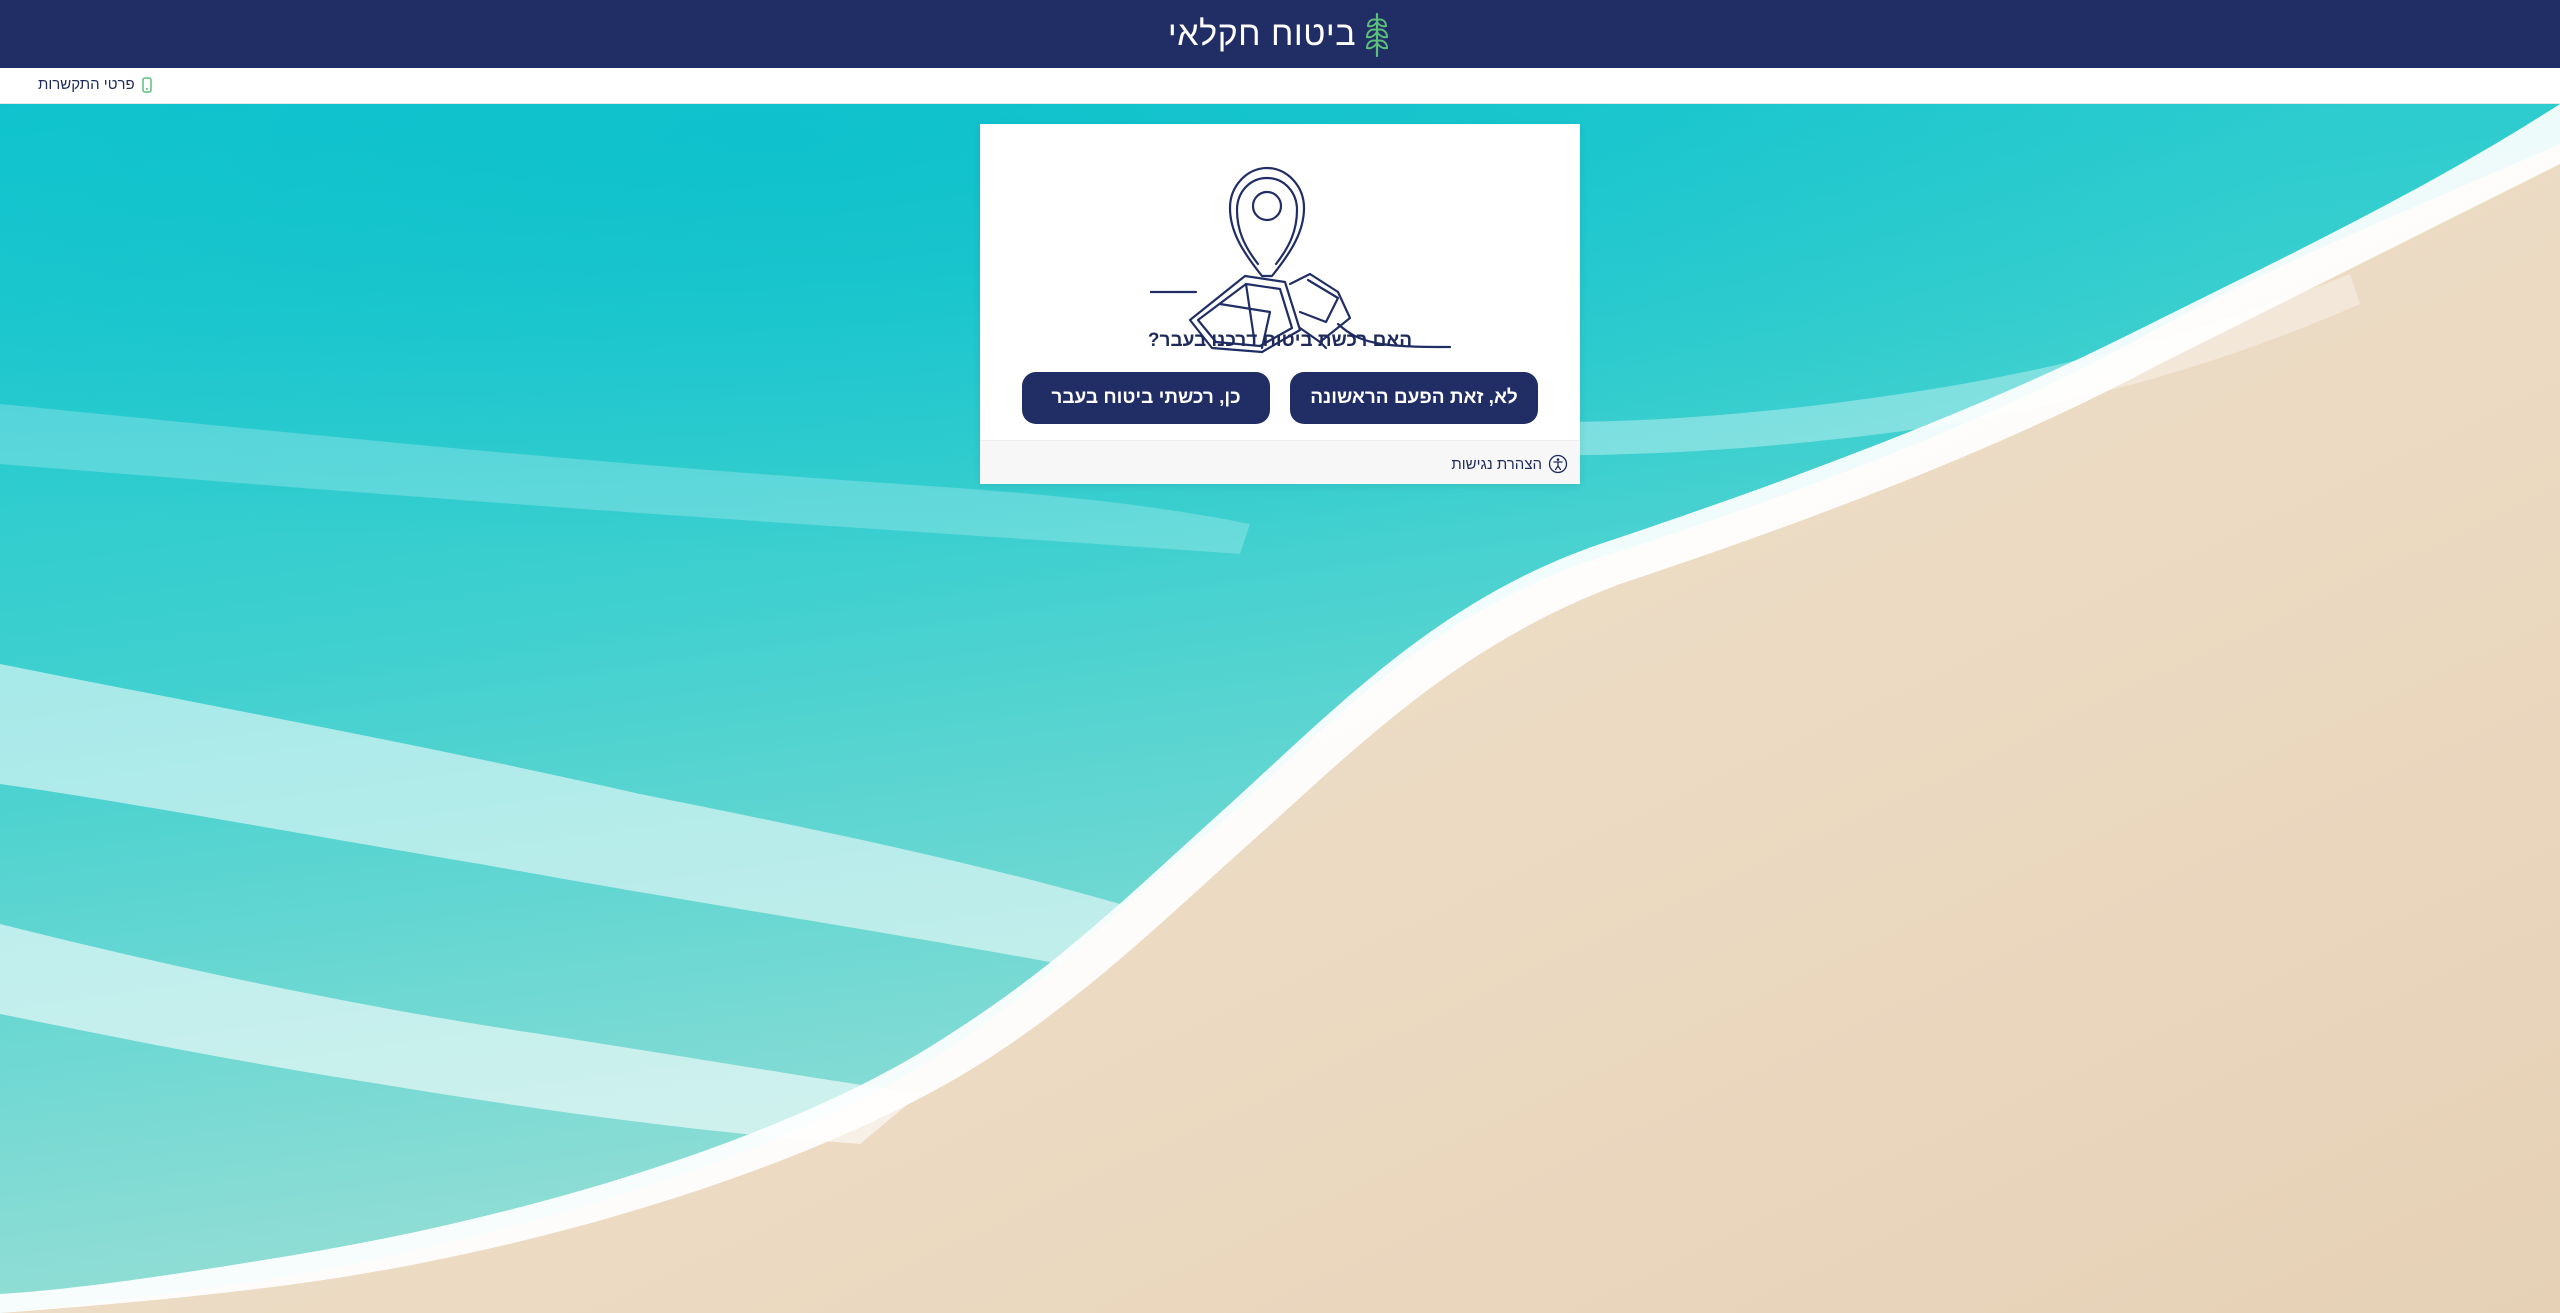  I want to click on logo: ביטוח חקלאי, so click(1280, 34).